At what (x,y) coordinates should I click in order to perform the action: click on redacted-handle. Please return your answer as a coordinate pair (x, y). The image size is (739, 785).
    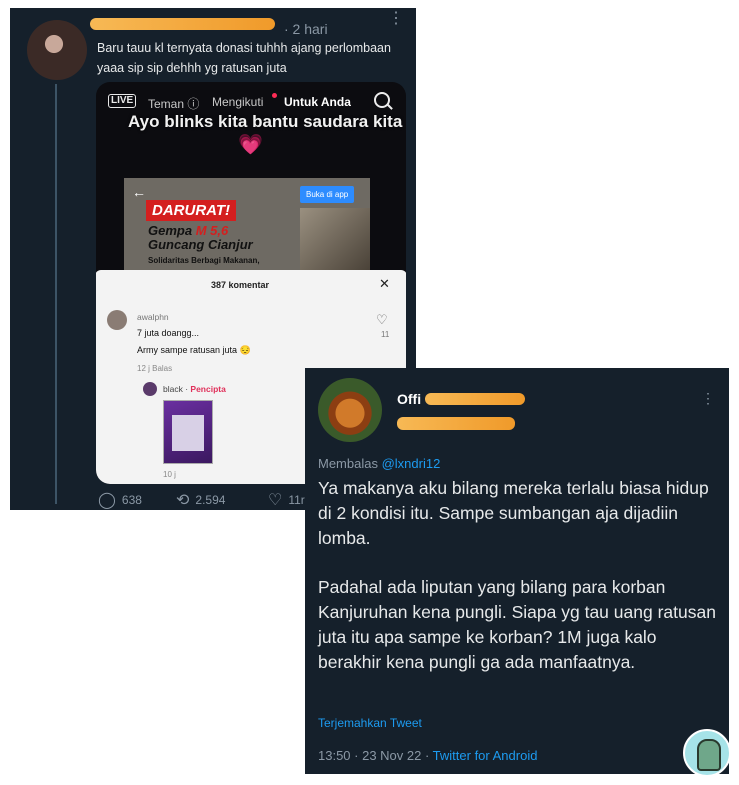
    Looking at the image, I should click on (456, 423).